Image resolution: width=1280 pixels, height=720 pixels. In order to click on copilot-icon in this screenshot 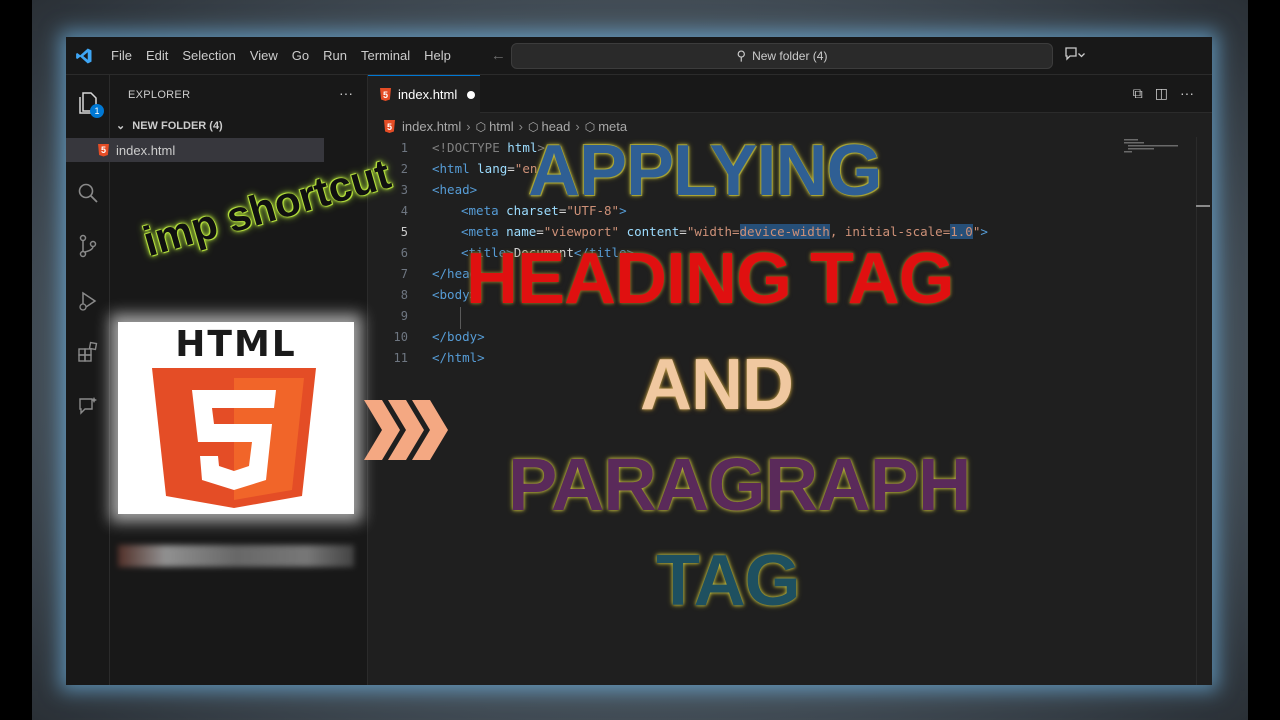, I will do `click(1075, 55)`.